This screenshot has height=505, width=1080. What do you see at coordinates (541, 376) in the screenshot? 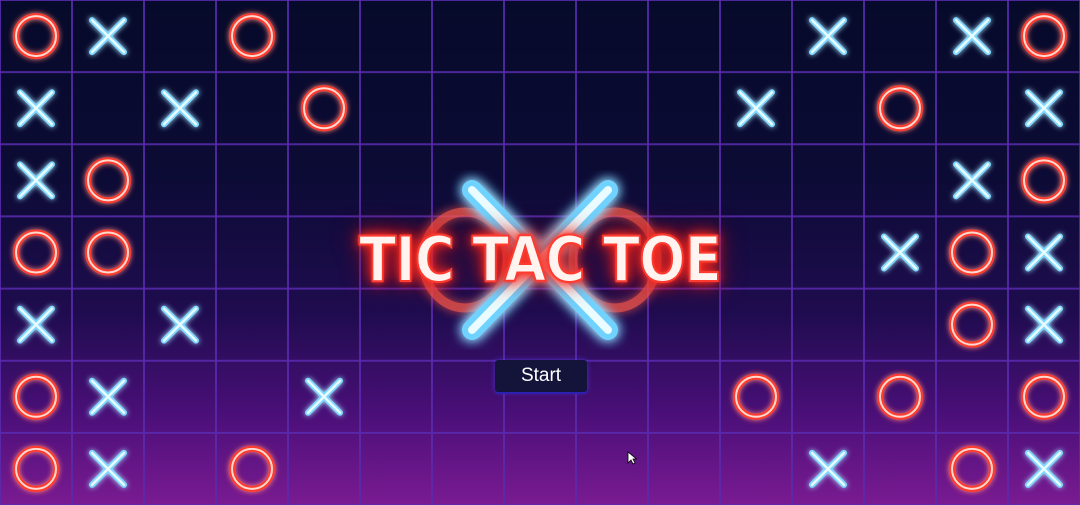
I see `start-button: Start` at bounding box center [541, 376].